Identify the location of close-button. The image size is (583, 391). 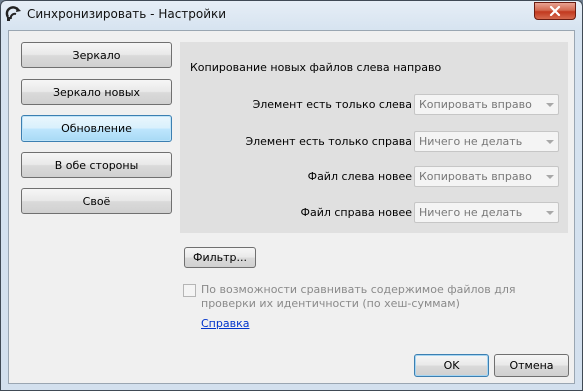
(555, 11).